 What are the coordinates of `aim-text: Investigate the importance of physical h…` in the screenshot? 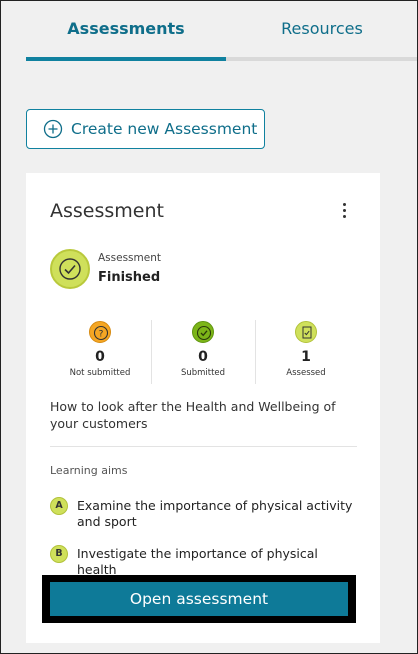 It's located at (197, 561).